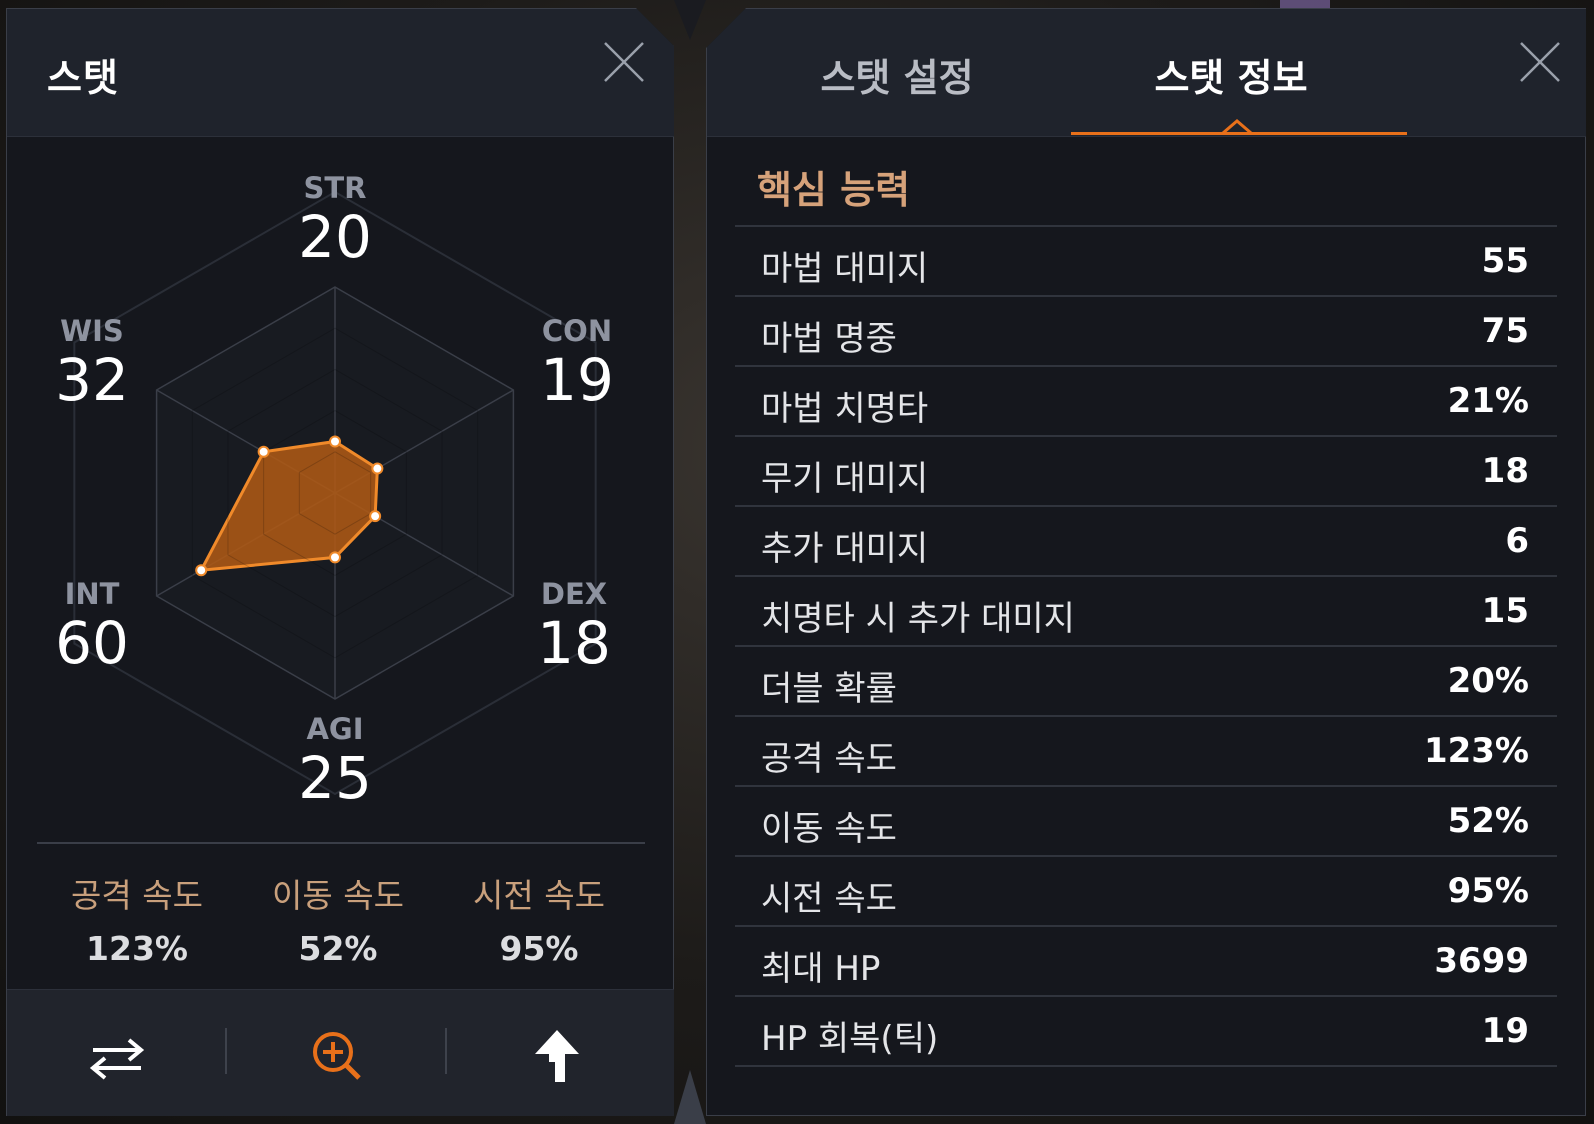 This screenshot has height=1124, width=1594. What do you see at coordinates (918, 619) in the screenshot?
I see `stat-name: 치명타 시 추가 대미지` at bounding box center [918, 619].